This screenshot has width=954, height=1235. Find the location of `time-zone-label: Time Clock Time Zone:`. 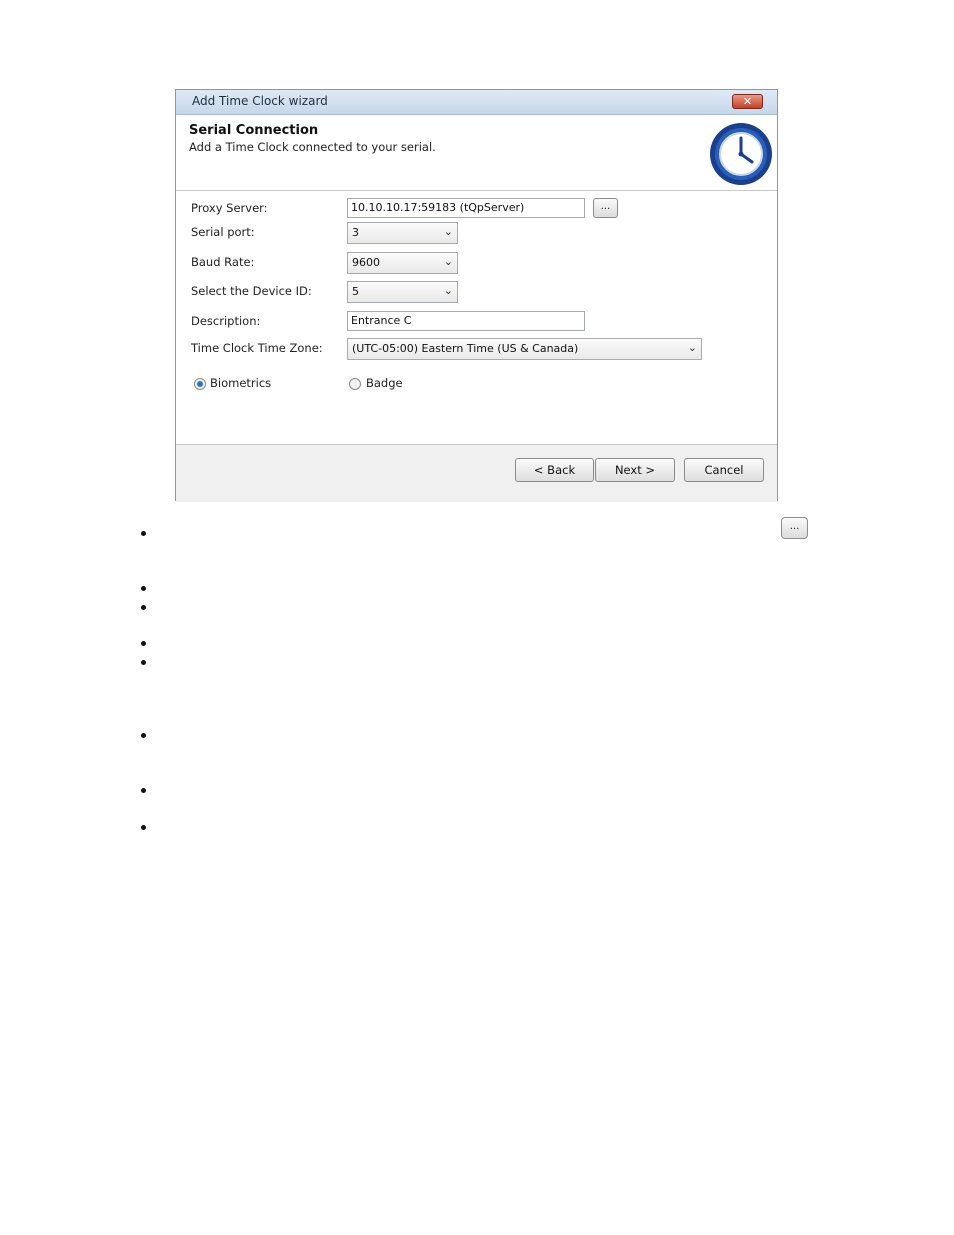

time-zone-label: Time Clock Time Zone: is located at coordinates (257, 348).